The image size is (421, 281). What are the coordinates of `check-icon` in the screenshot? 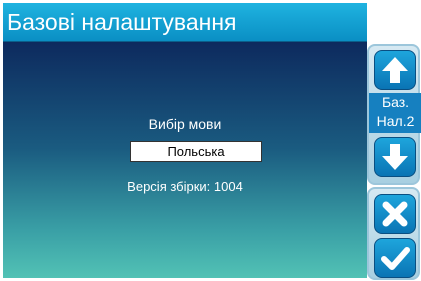 It's located at (395, 258).